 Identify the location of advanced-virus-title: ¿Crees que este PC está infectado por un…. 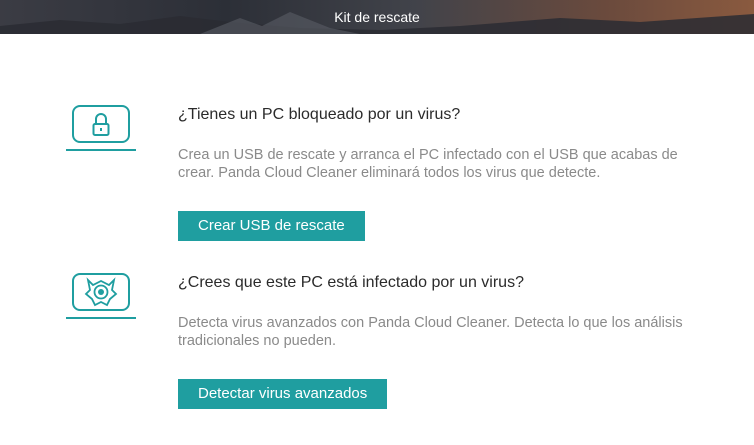
(351, 282).